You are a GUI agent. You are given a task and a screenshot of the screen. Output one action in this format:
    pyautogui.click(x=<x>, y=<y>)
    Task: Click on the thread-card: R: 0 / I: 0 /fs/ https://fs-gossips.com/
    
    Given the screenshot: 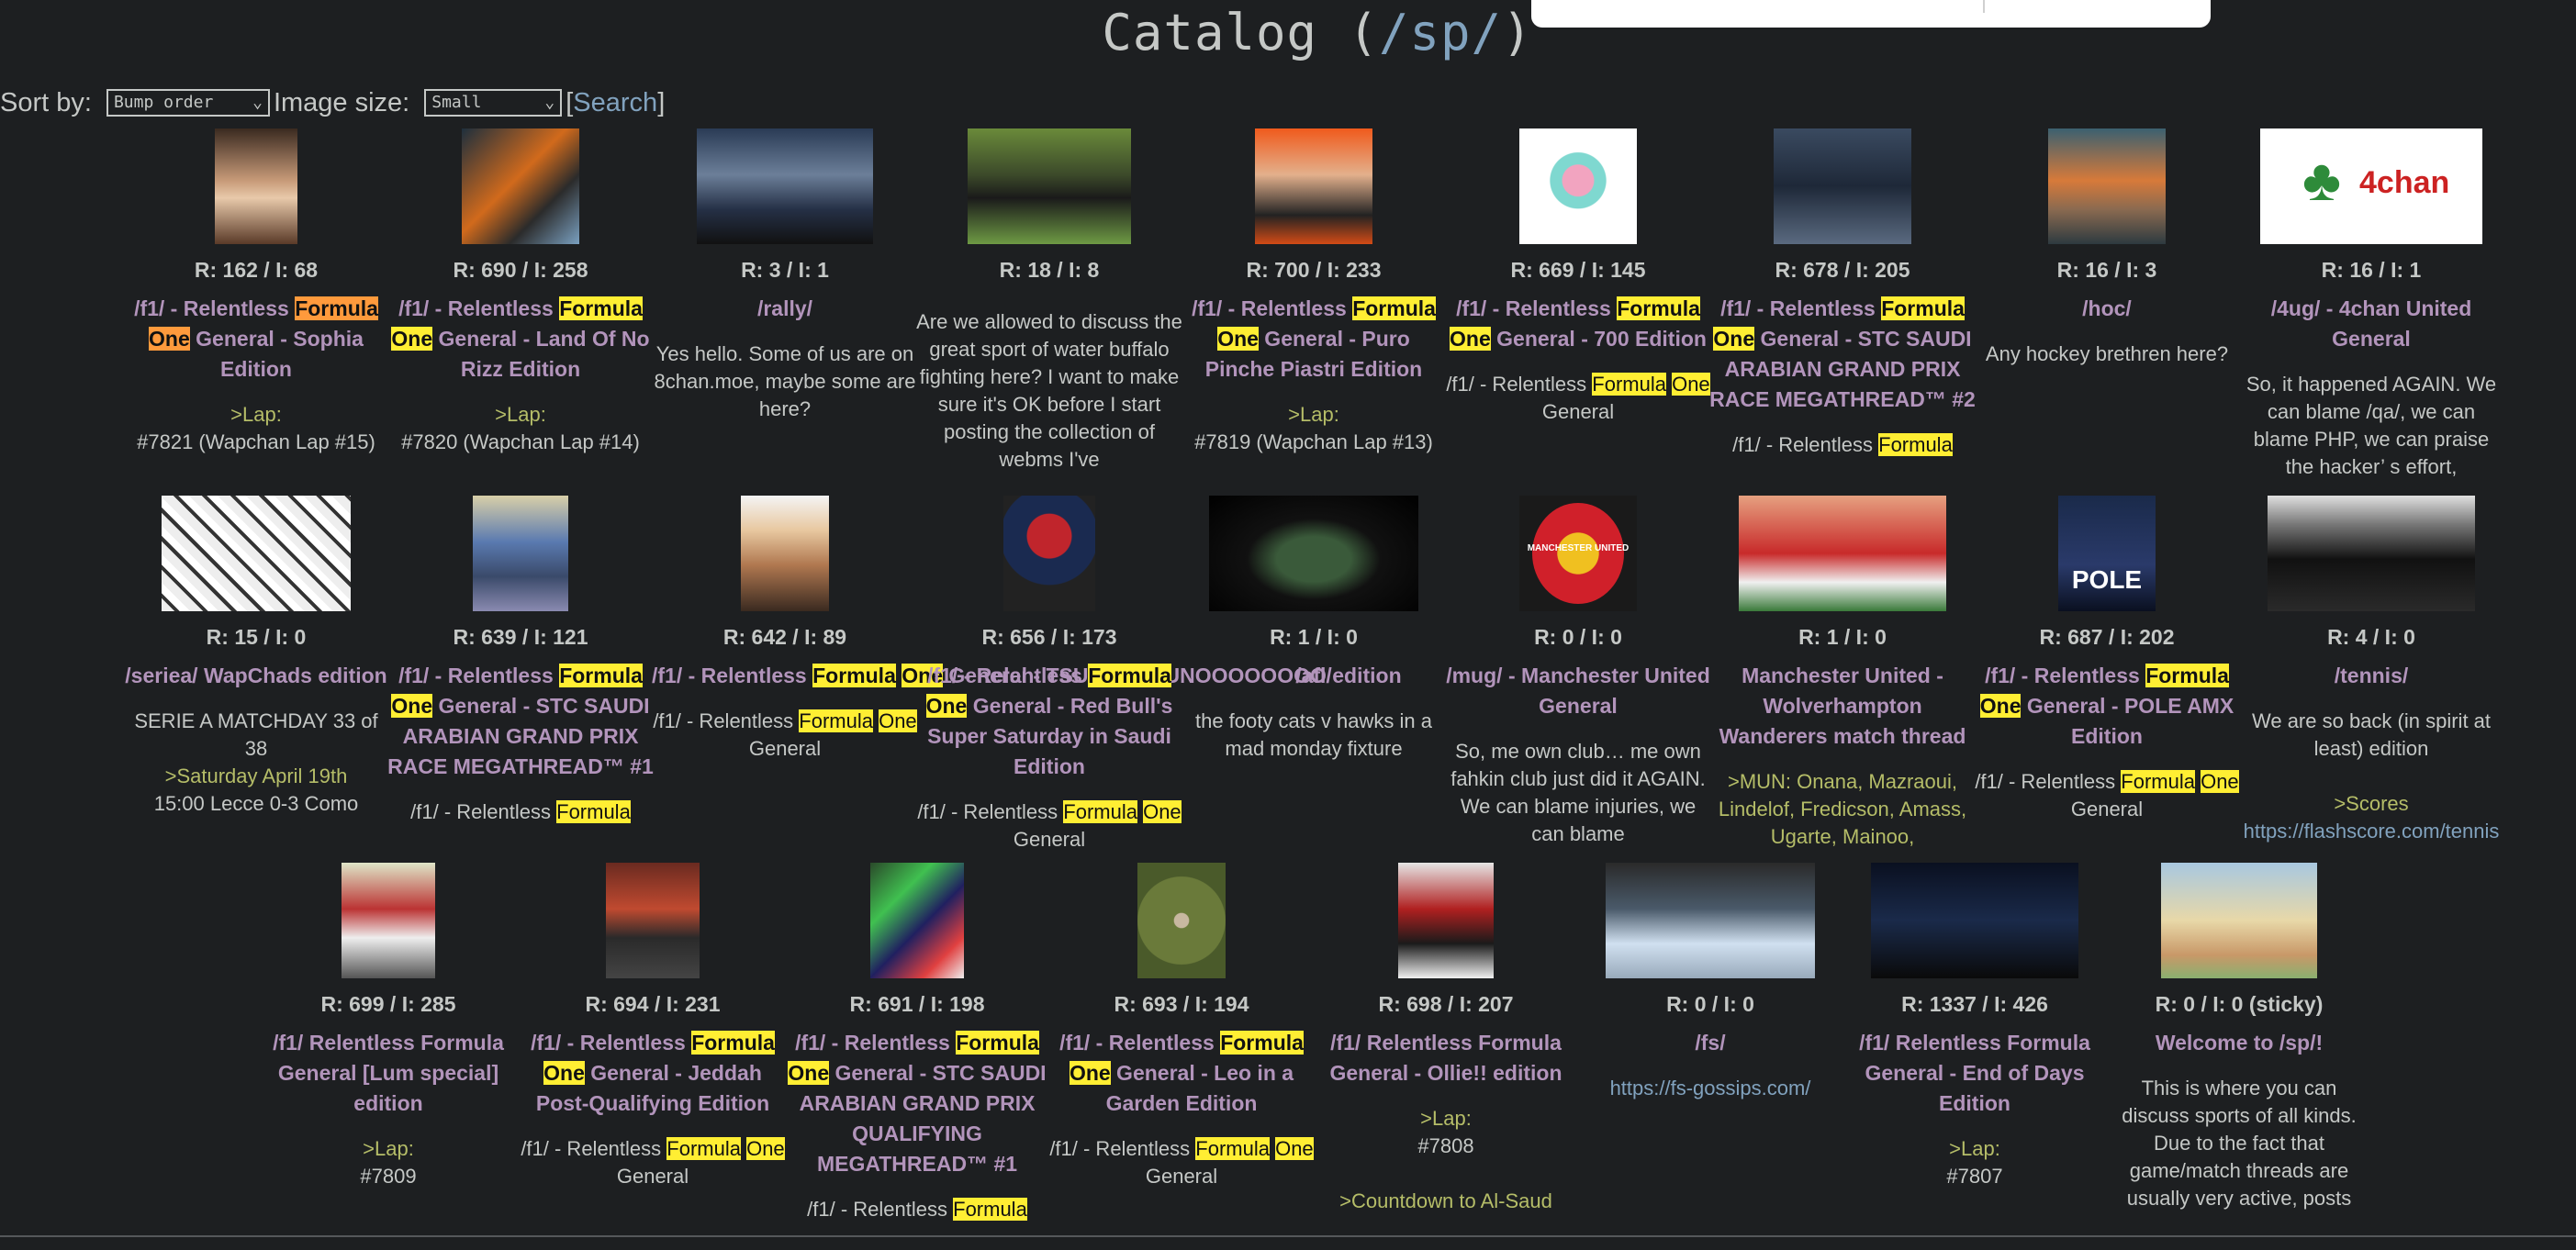 What is the action you would take?
    pyautogui.click(x=1710, y=982)
    